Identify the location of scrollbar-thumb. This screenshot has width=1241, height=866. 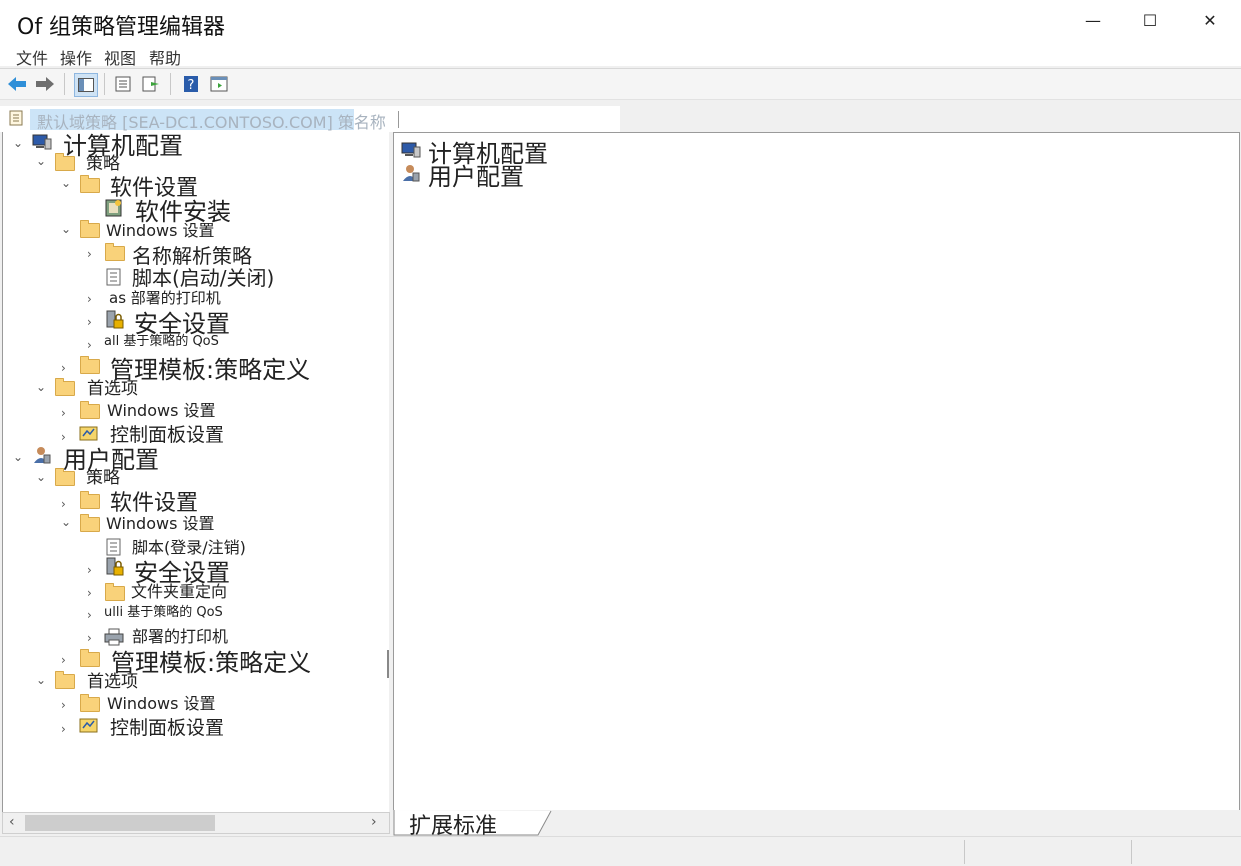
(120, 823).